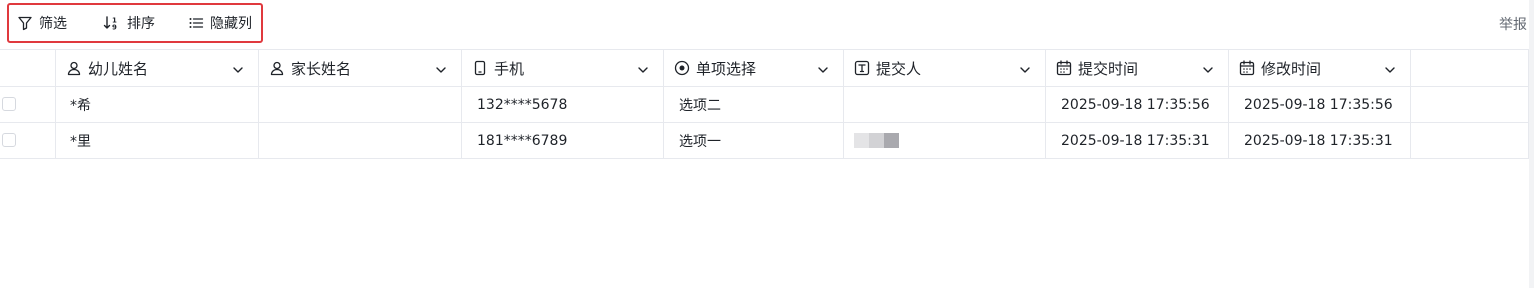 The width and height of the screenshot is (1534, 288). What do you see at coordinates (1470, 68) in the screenshot?
I see `header-filler-cell` at bounding box center [1470, 68].